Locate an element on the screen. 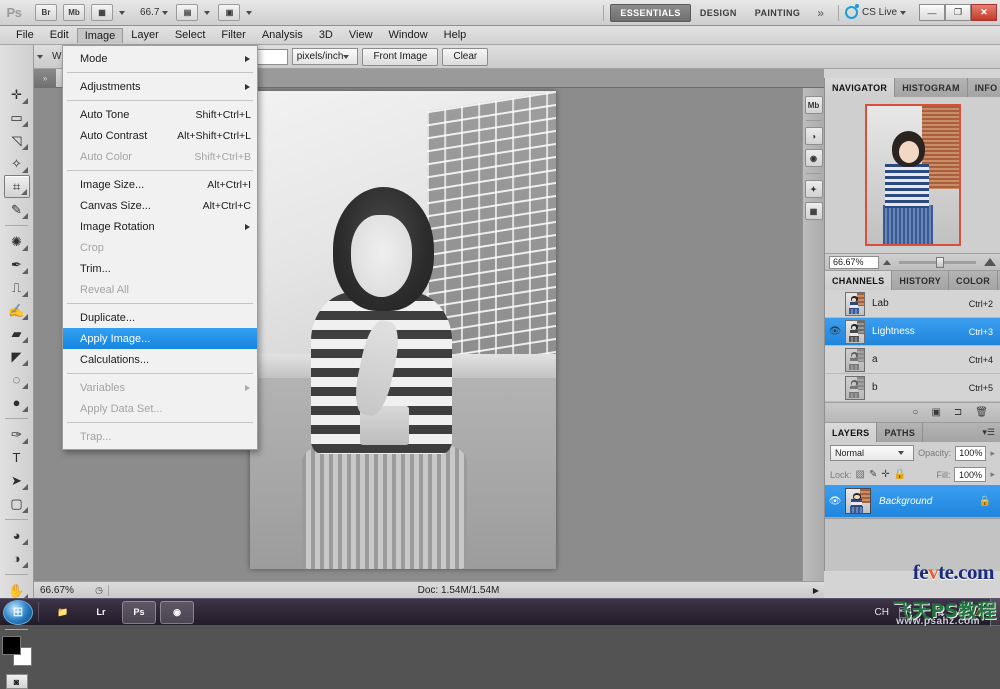 The image size is (1000, 689). tab-history: HISTORY is located at coordinates (921, 280).